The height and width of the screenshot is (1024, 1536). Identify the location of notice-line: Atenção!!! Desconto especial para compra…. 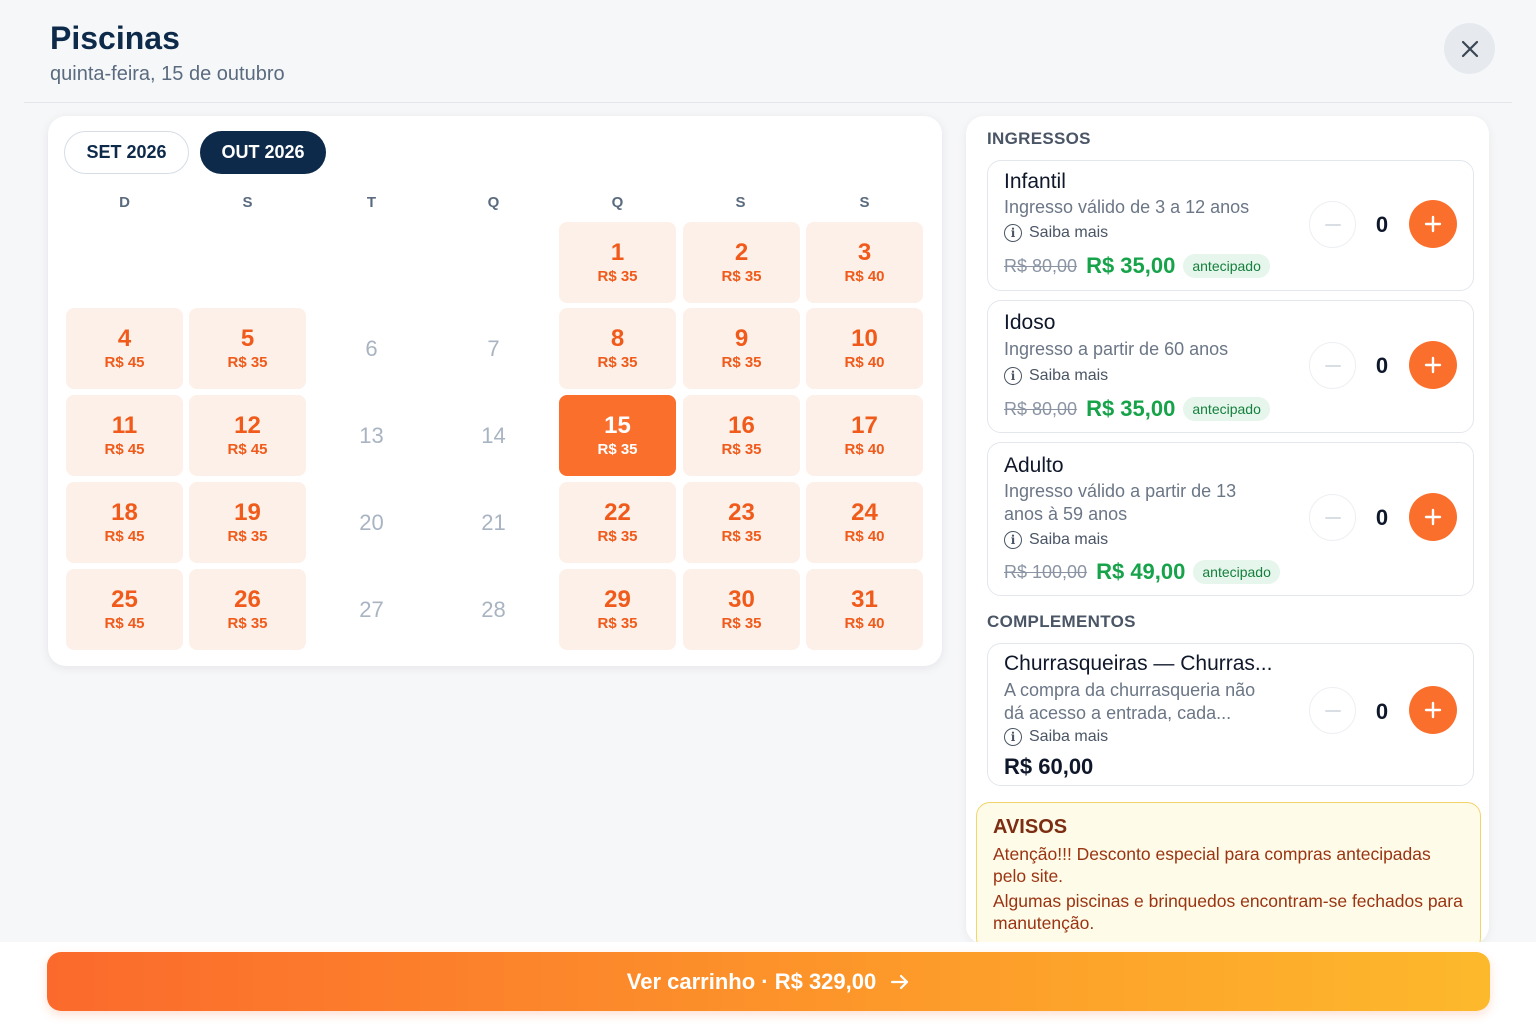
(1212, 865).